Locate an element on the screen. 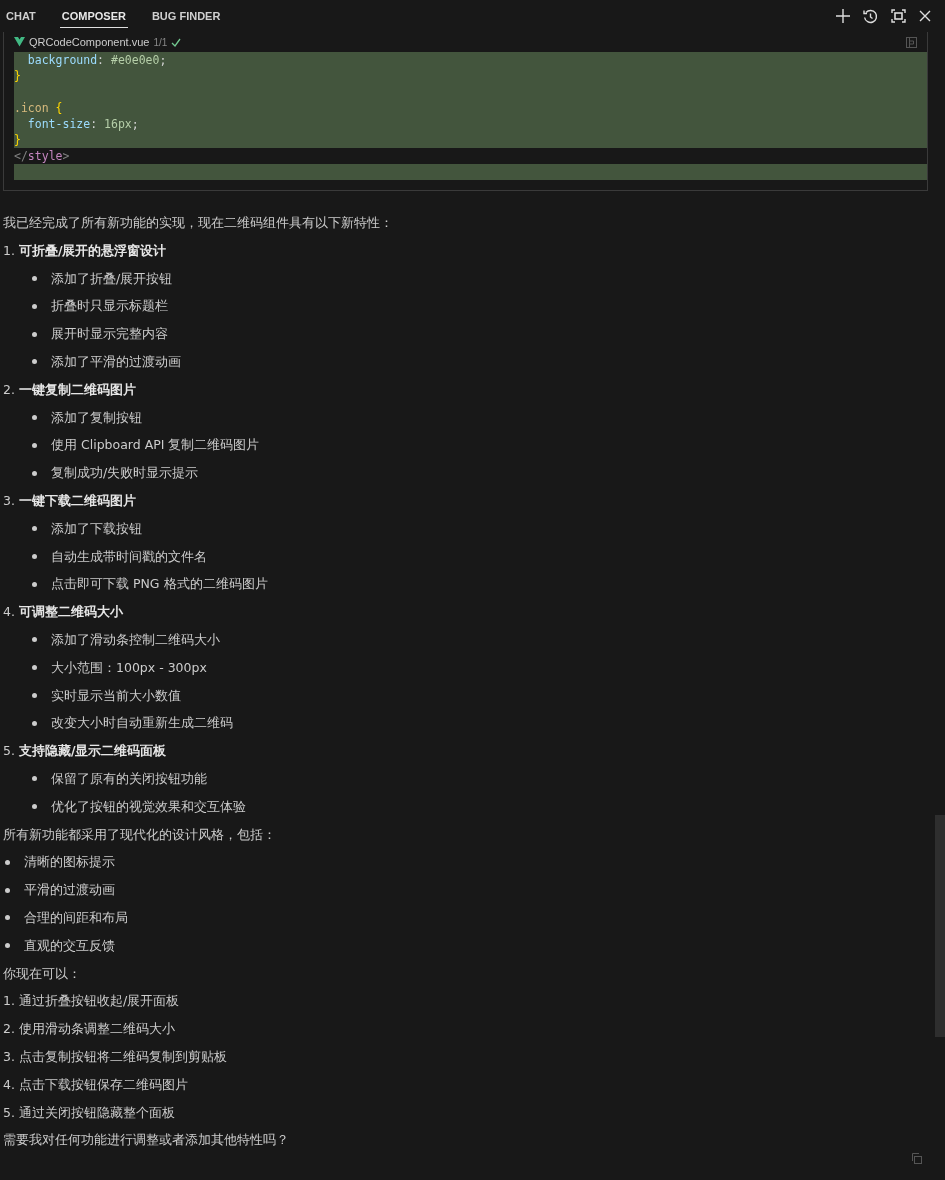 The height and width of the screenshot is (1180, 945). feature-heading: 2. 一键复制二维码图片 is located at coordinates (70, 389).